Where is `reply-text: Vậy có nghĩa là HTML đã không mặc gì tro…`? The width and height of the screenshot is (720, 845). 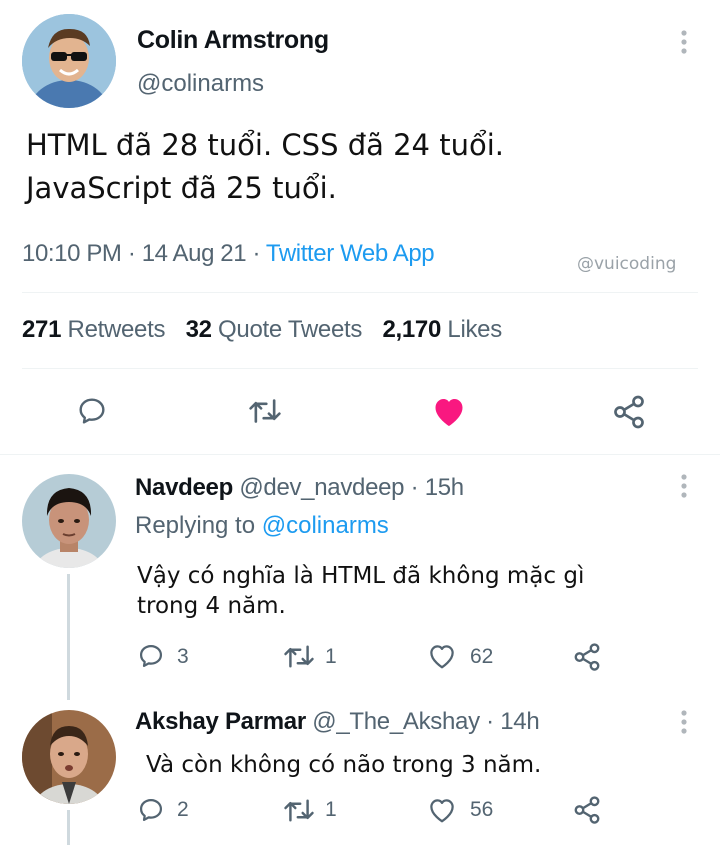 reply-text: Vậy có nghĩa là HTML đã không mặc gì tro… is located at coordinates (360, 591).